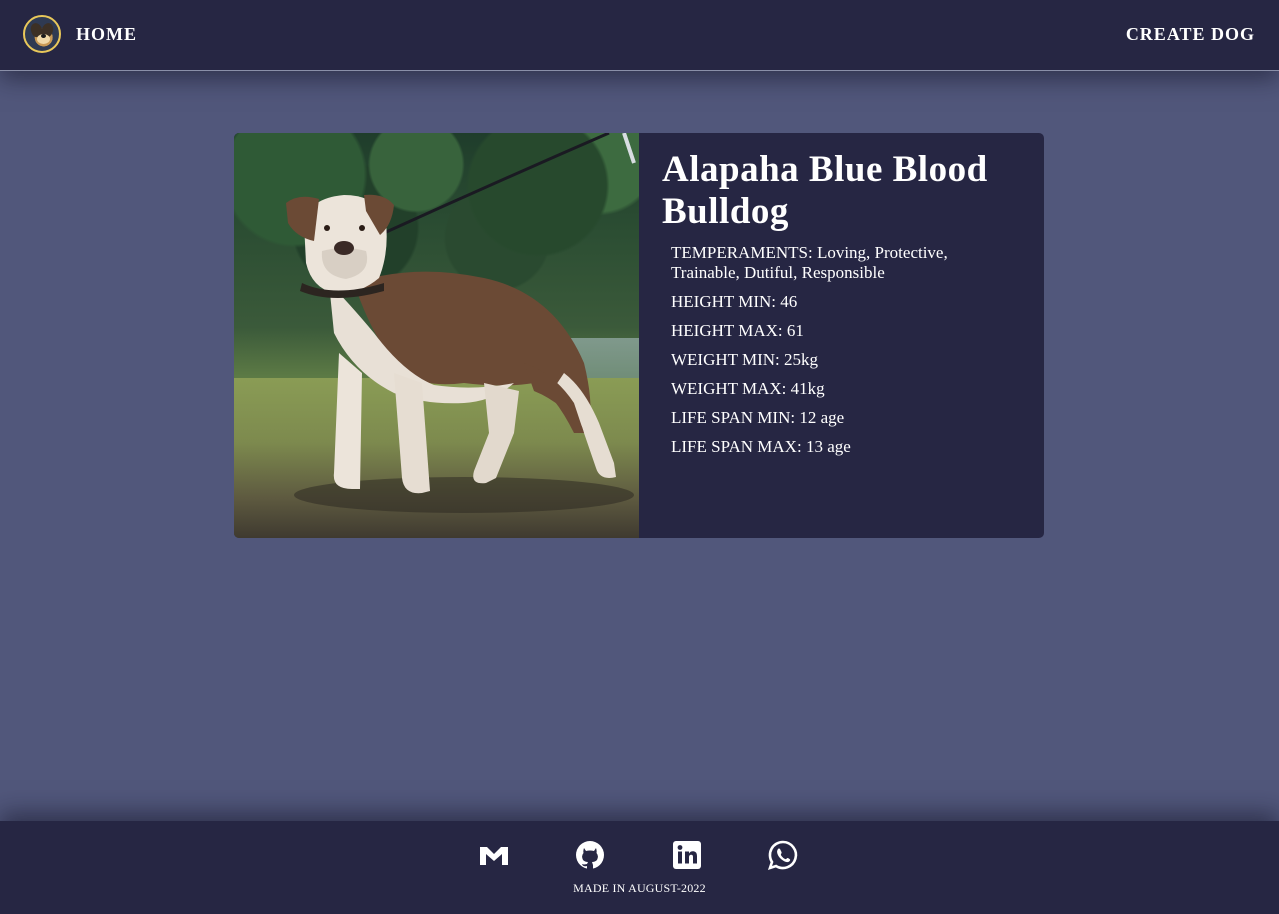 The image size is (1279, 914). I want to click on footer-text: MADE IN AUGUST-2022, so click(639, 888).